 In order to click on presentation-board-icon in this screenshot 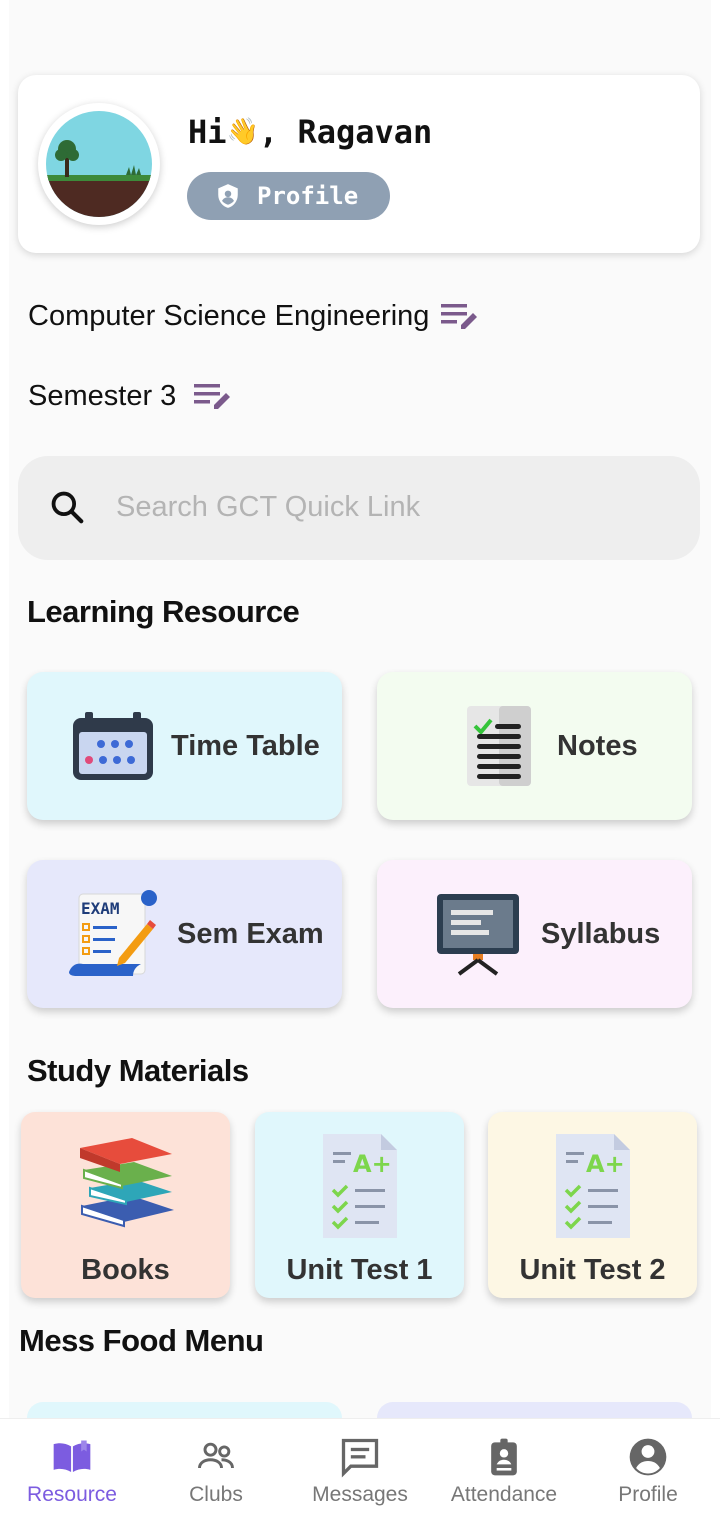, I will do `click(478, 935)`.